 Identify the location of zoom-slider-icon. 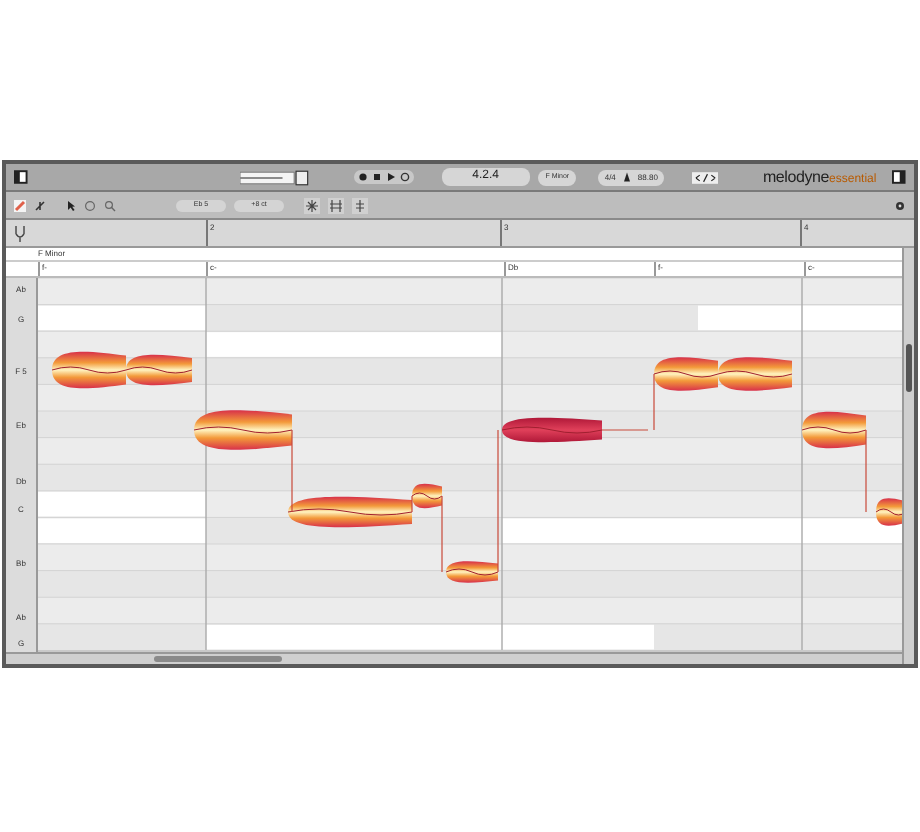
(274, 177).